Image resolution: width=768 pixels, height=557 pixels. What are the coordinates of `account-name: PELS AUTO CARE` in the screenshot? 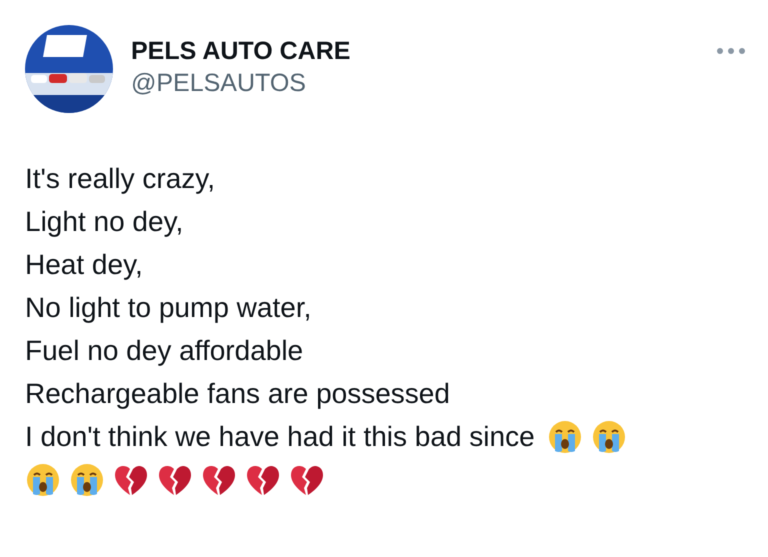 It's located at (423, 51).